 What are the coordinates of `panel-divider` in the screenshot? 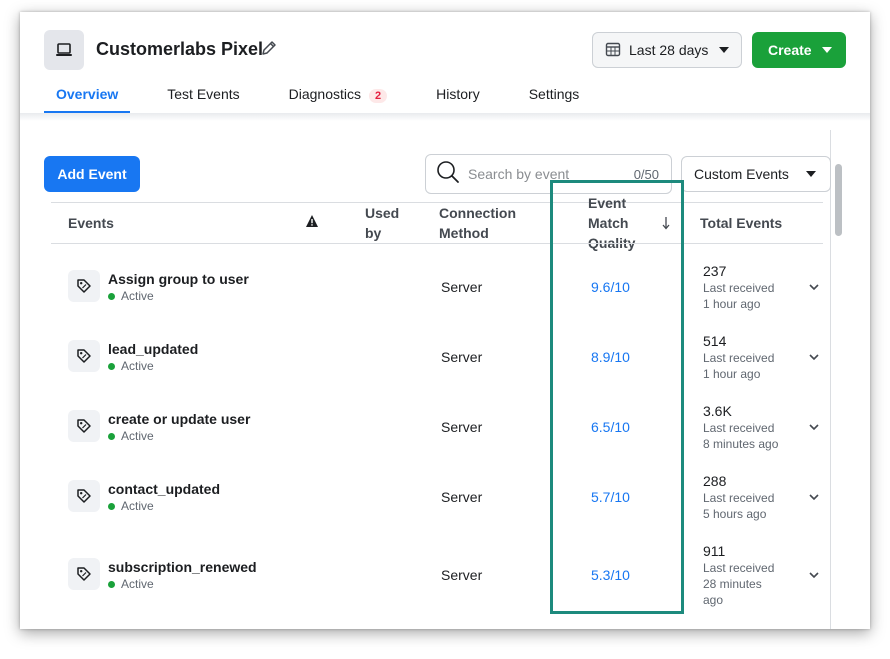 It's located at (830, 379).